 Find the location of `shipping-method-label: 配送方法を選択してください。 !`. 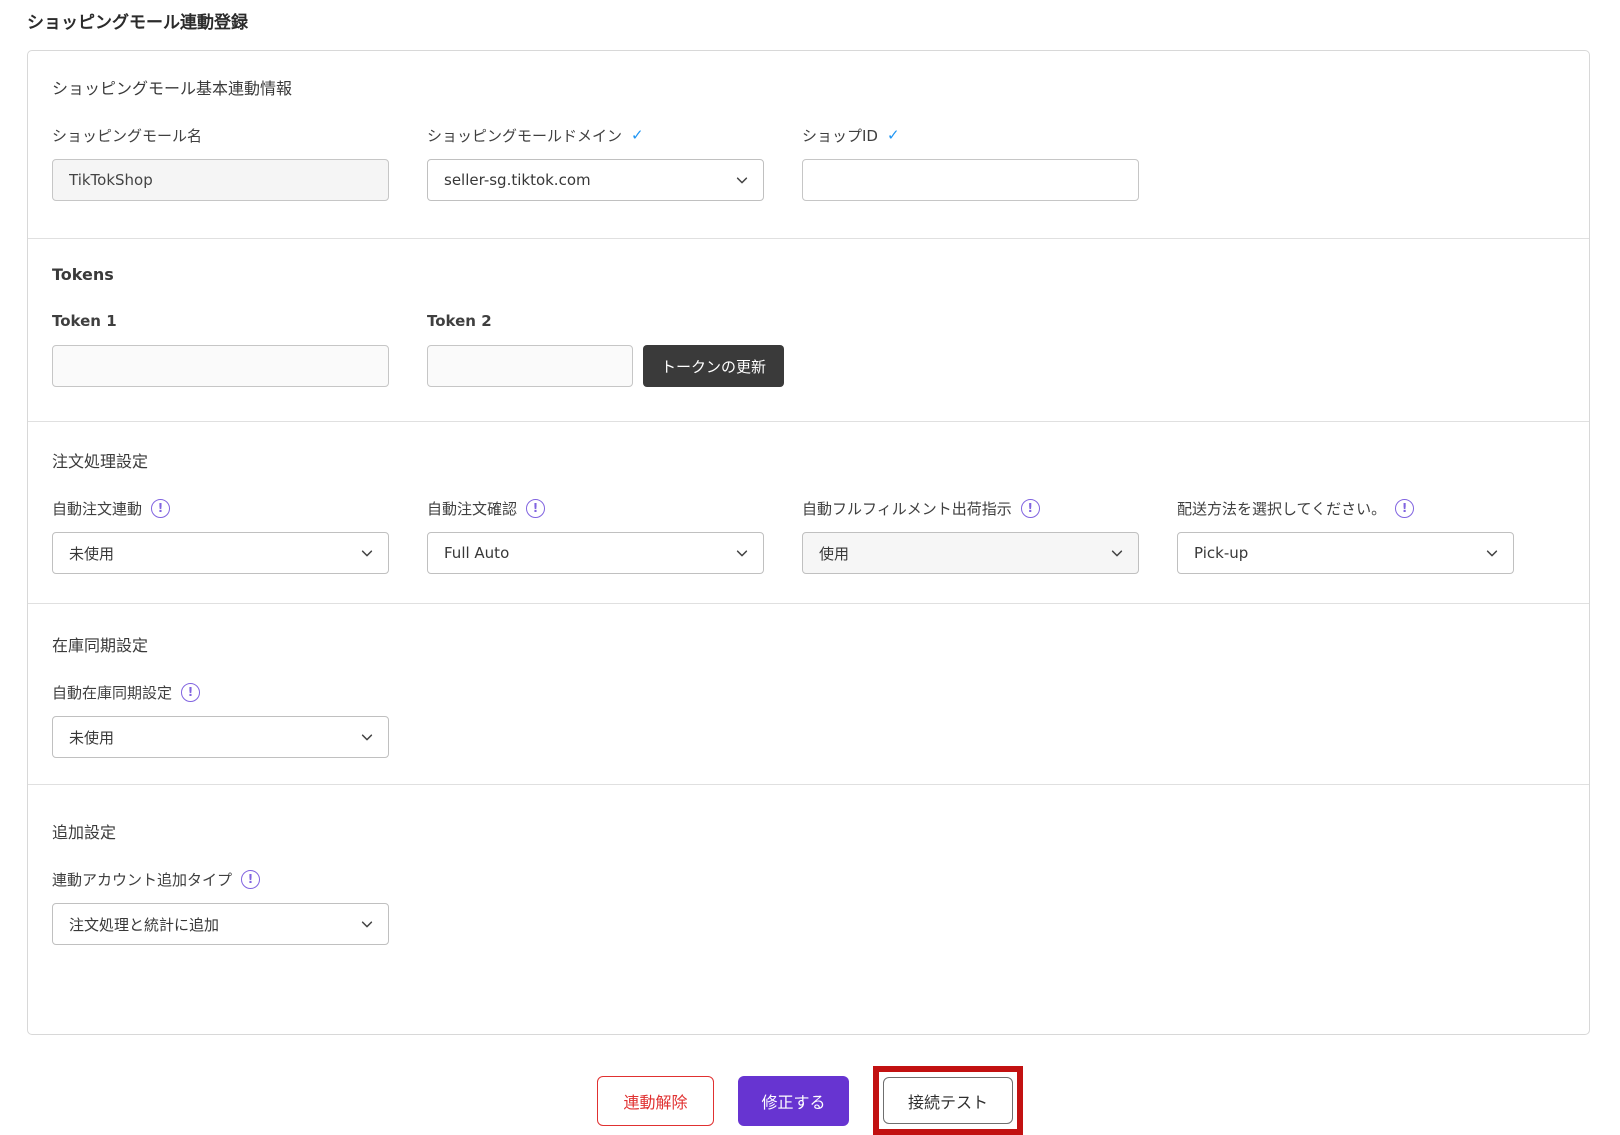

shipping-method-label: 配送方法を選択してください。 ! is located at coordinates (1345, 508).